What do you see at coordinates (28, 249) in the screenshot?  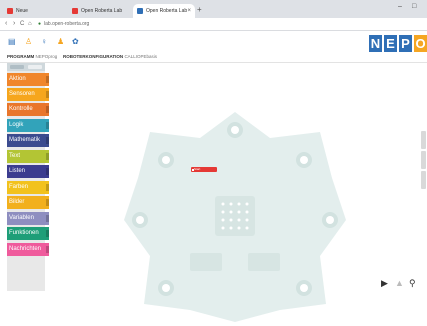 I see `category-nachrichten: Nachrichten` at bounding box center [28, 249].